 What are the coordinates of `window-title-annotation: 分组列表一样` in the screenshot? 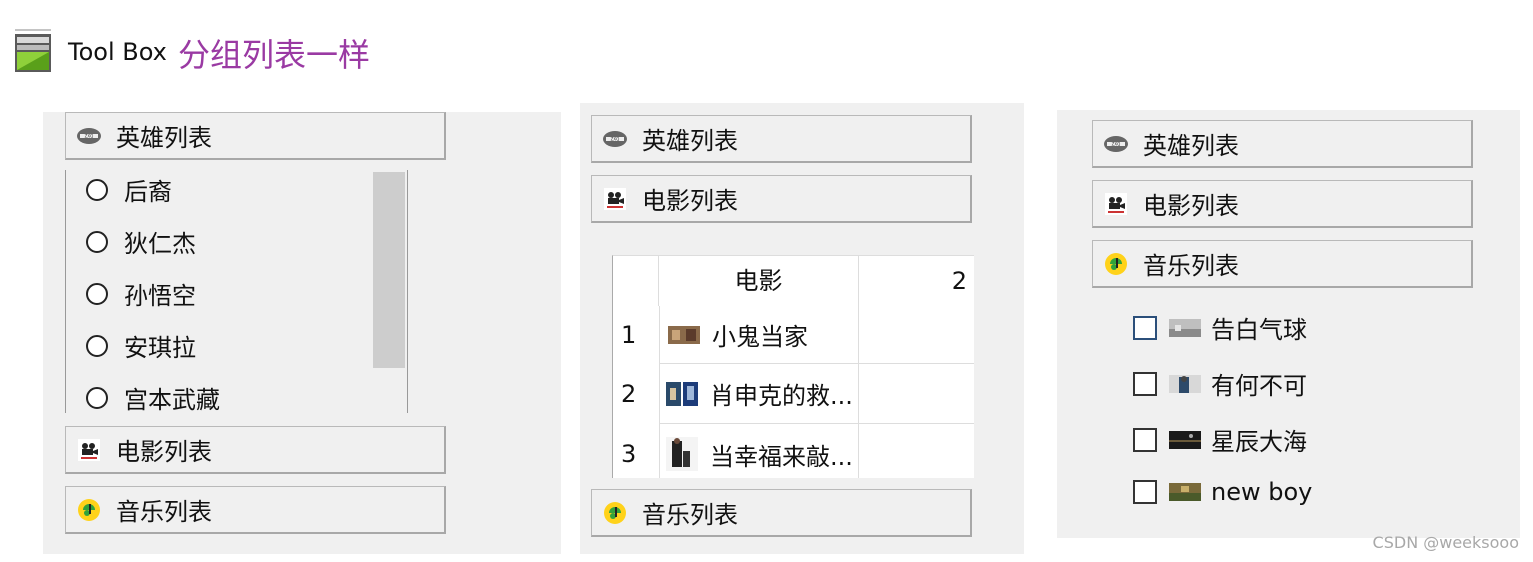 It's located at (274, 55).